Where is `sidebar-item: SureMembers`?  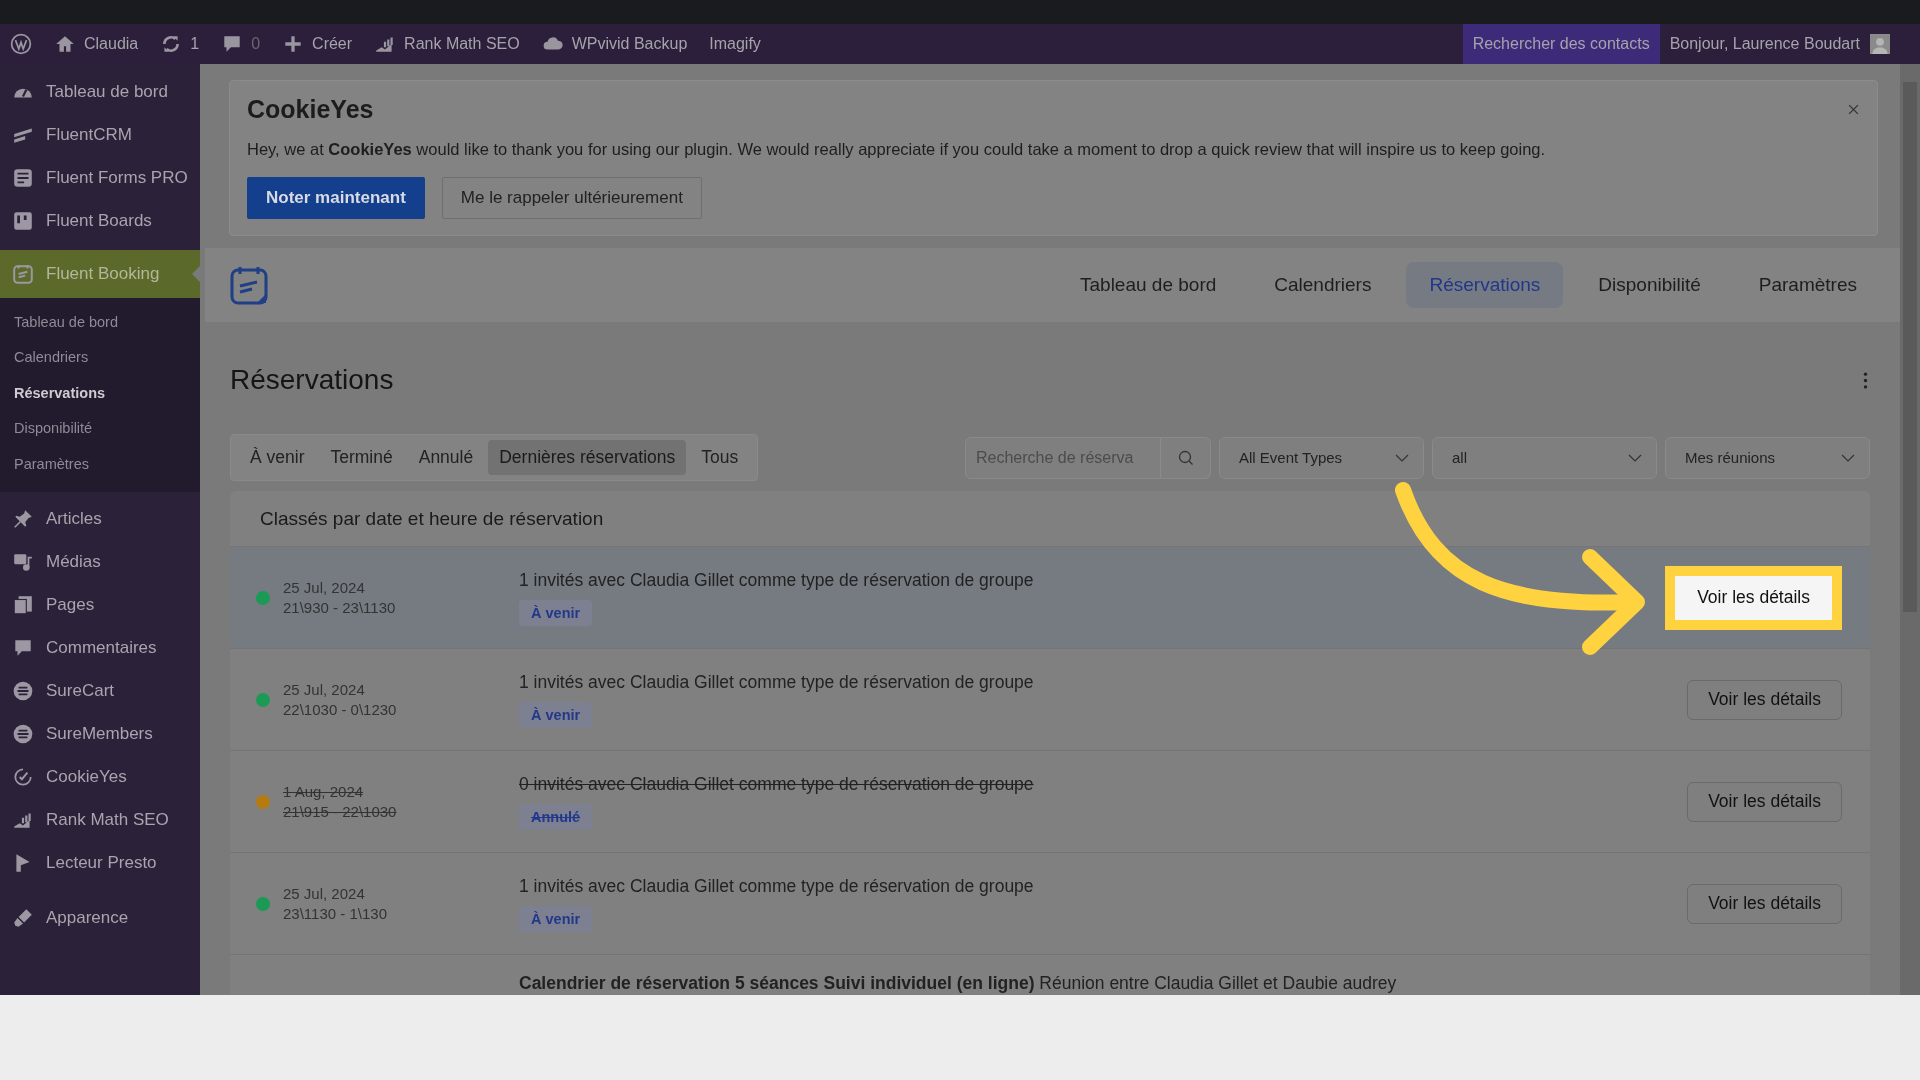
sidebar-item: SureMembers is located at coordinates (100, 734).